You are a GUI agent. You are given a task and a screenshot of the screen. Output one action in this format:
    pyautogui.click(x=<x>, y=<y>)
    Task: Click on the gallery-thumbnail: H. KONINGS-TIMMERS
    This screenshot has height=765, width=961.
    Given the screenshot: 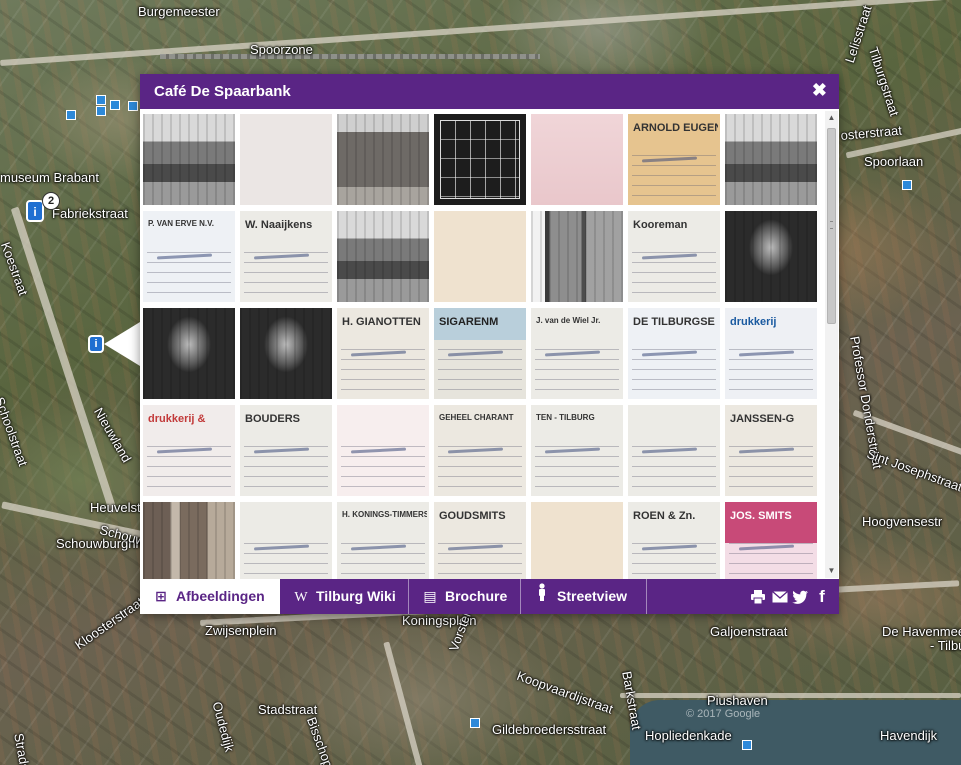 What is the action you would take?
    pyautogui.click(x=383, y=540)
    